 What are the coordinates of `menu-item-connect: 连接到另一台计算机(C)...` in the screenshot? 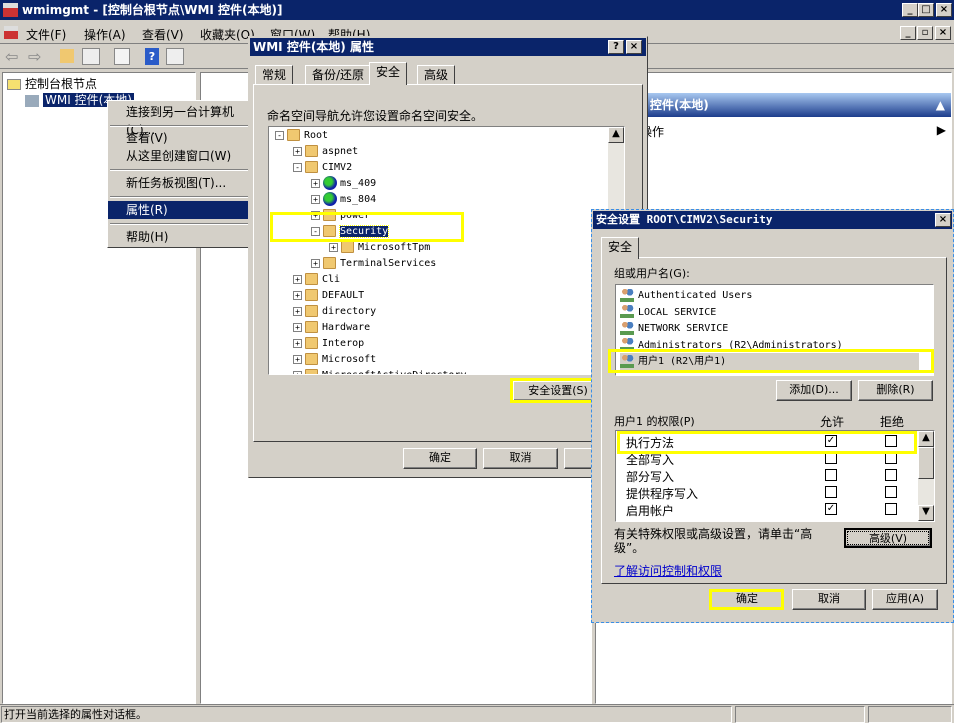 It's located at (179, 120).